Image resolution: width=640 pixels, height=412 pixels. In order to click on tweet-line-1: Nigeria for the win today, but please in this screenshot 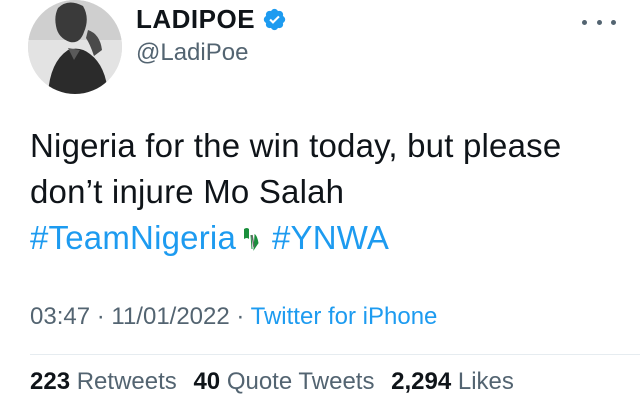, I will do `click(296, 145)`.